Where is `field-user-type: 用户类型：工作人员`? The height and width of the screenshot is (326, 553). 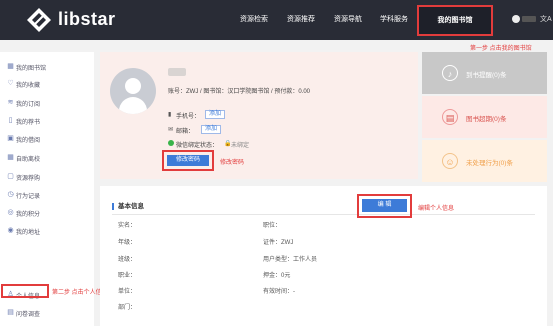 field-user-type: 用户类型：工作人员 is located at coordinates (290, 260).